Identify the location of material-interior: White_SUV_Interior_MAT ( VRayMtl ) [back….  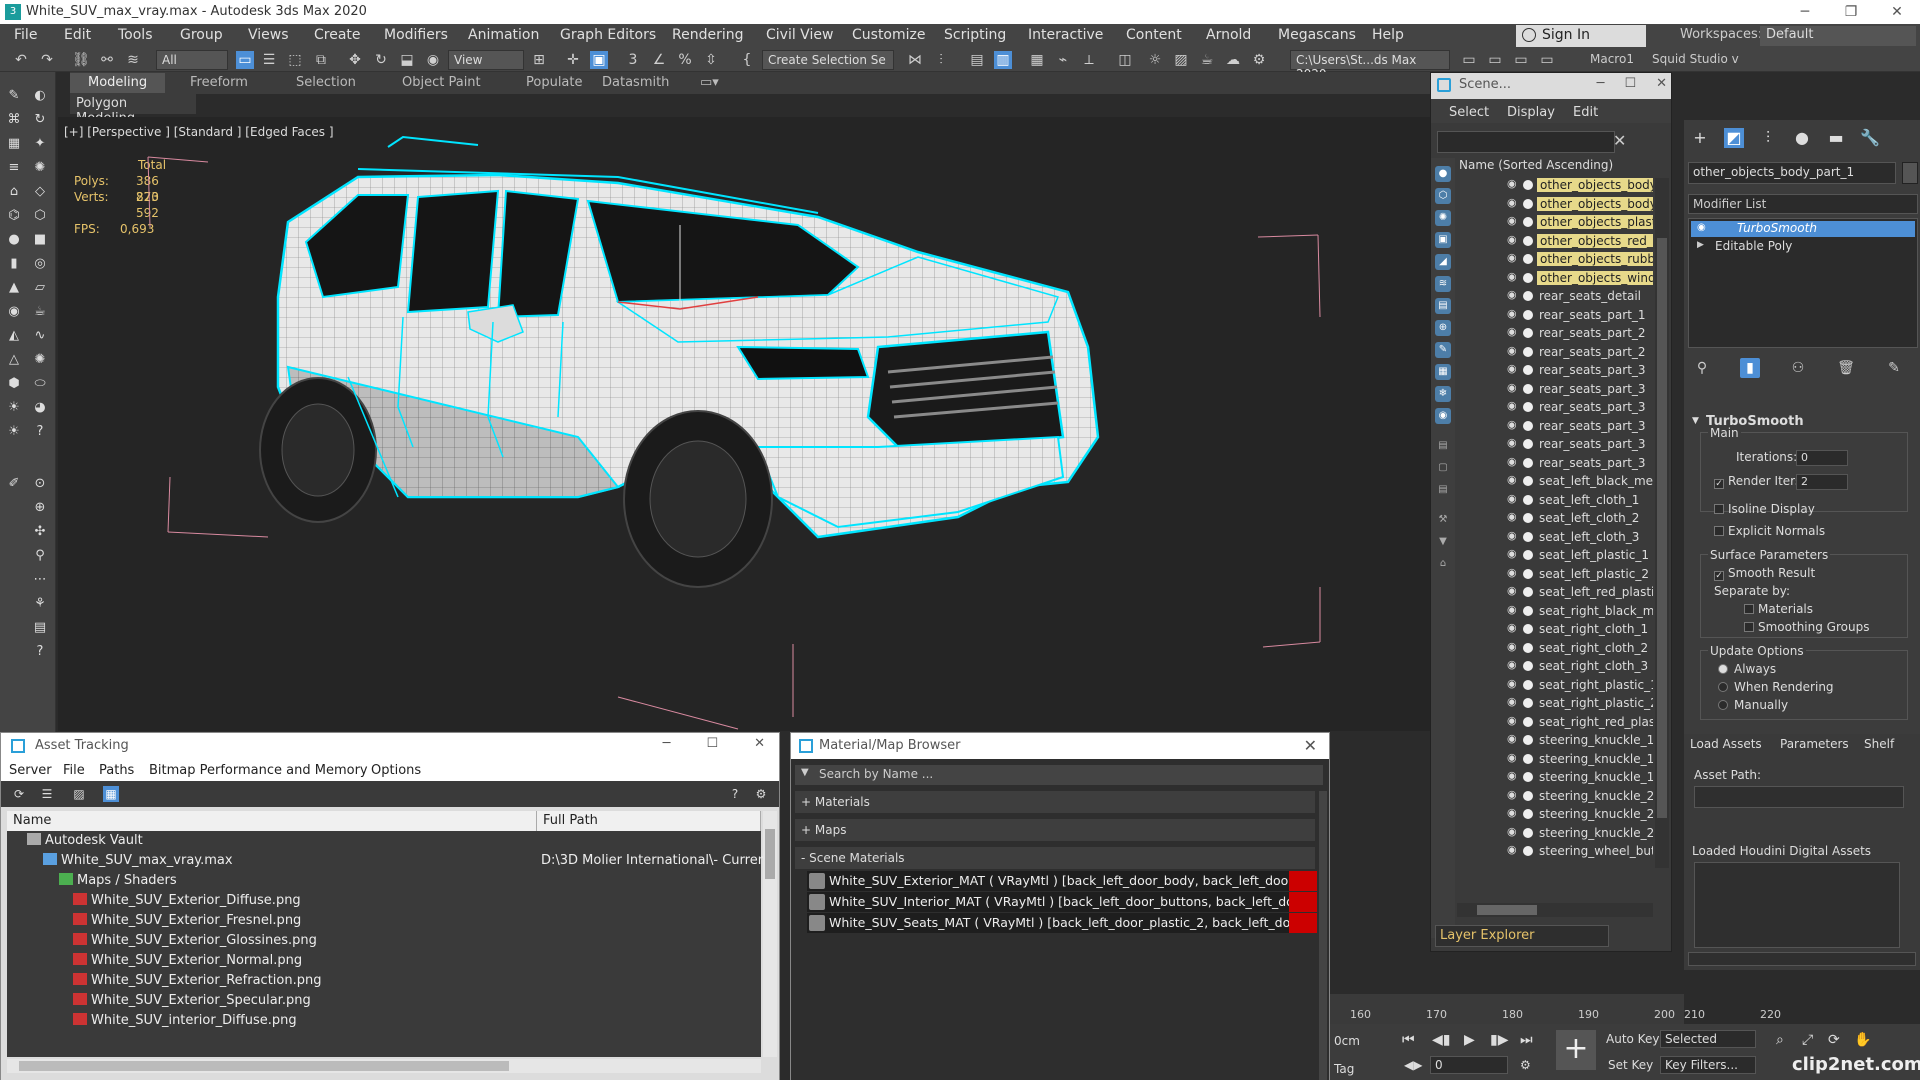
(1062, 902).